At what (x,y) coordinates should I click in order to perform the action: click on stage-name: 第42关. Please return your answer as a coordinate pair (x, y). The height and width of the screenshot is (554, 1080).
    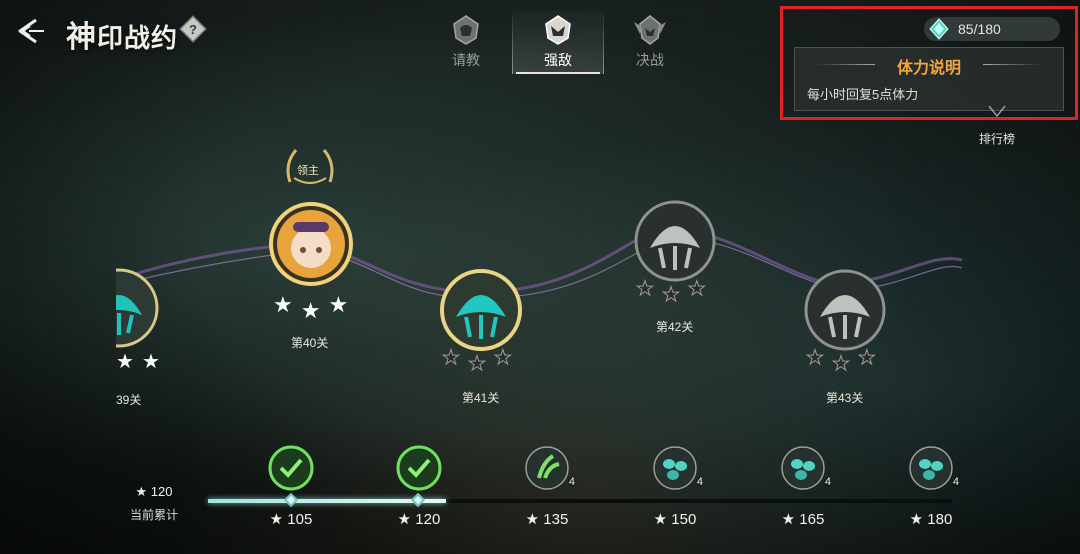
    Looking at the image, I should click on (675, 327).